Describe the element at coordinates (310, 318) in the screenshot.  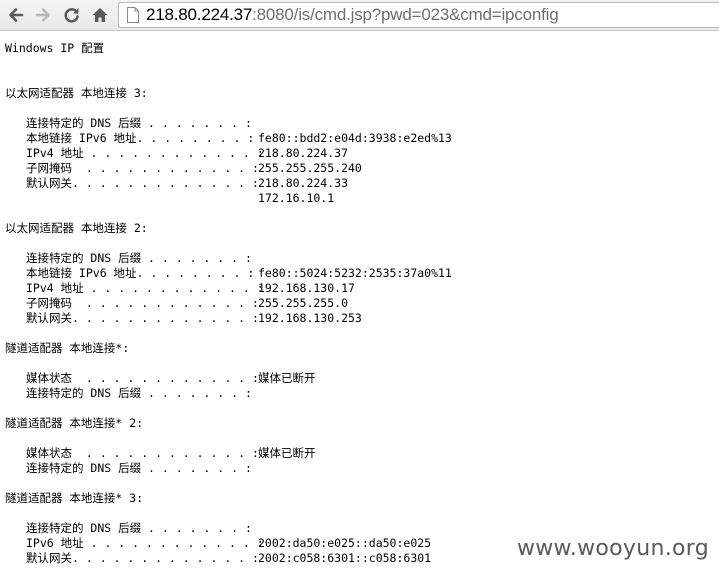
I see `row-value: 192.168.130.253` at that location.